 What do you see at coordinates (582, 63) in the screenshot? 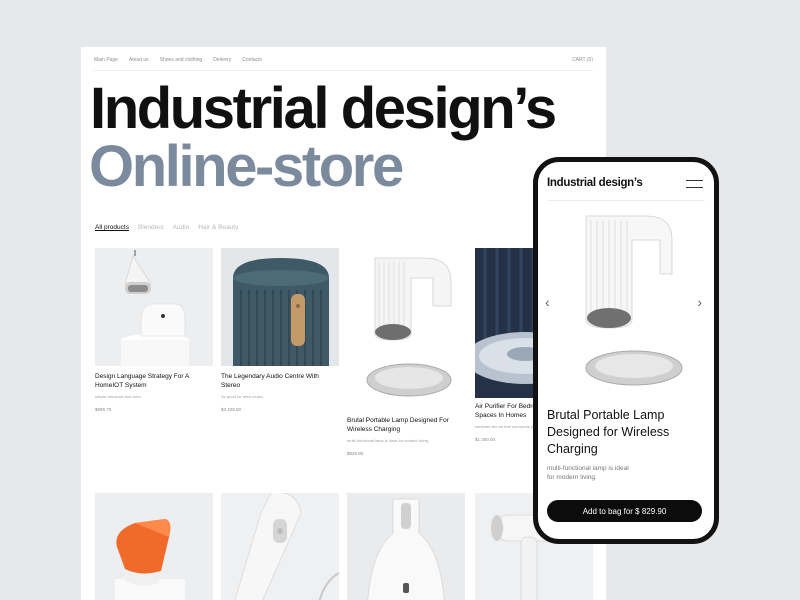
I see `cart-link: CART (0)` at bounding box center [582, 63].